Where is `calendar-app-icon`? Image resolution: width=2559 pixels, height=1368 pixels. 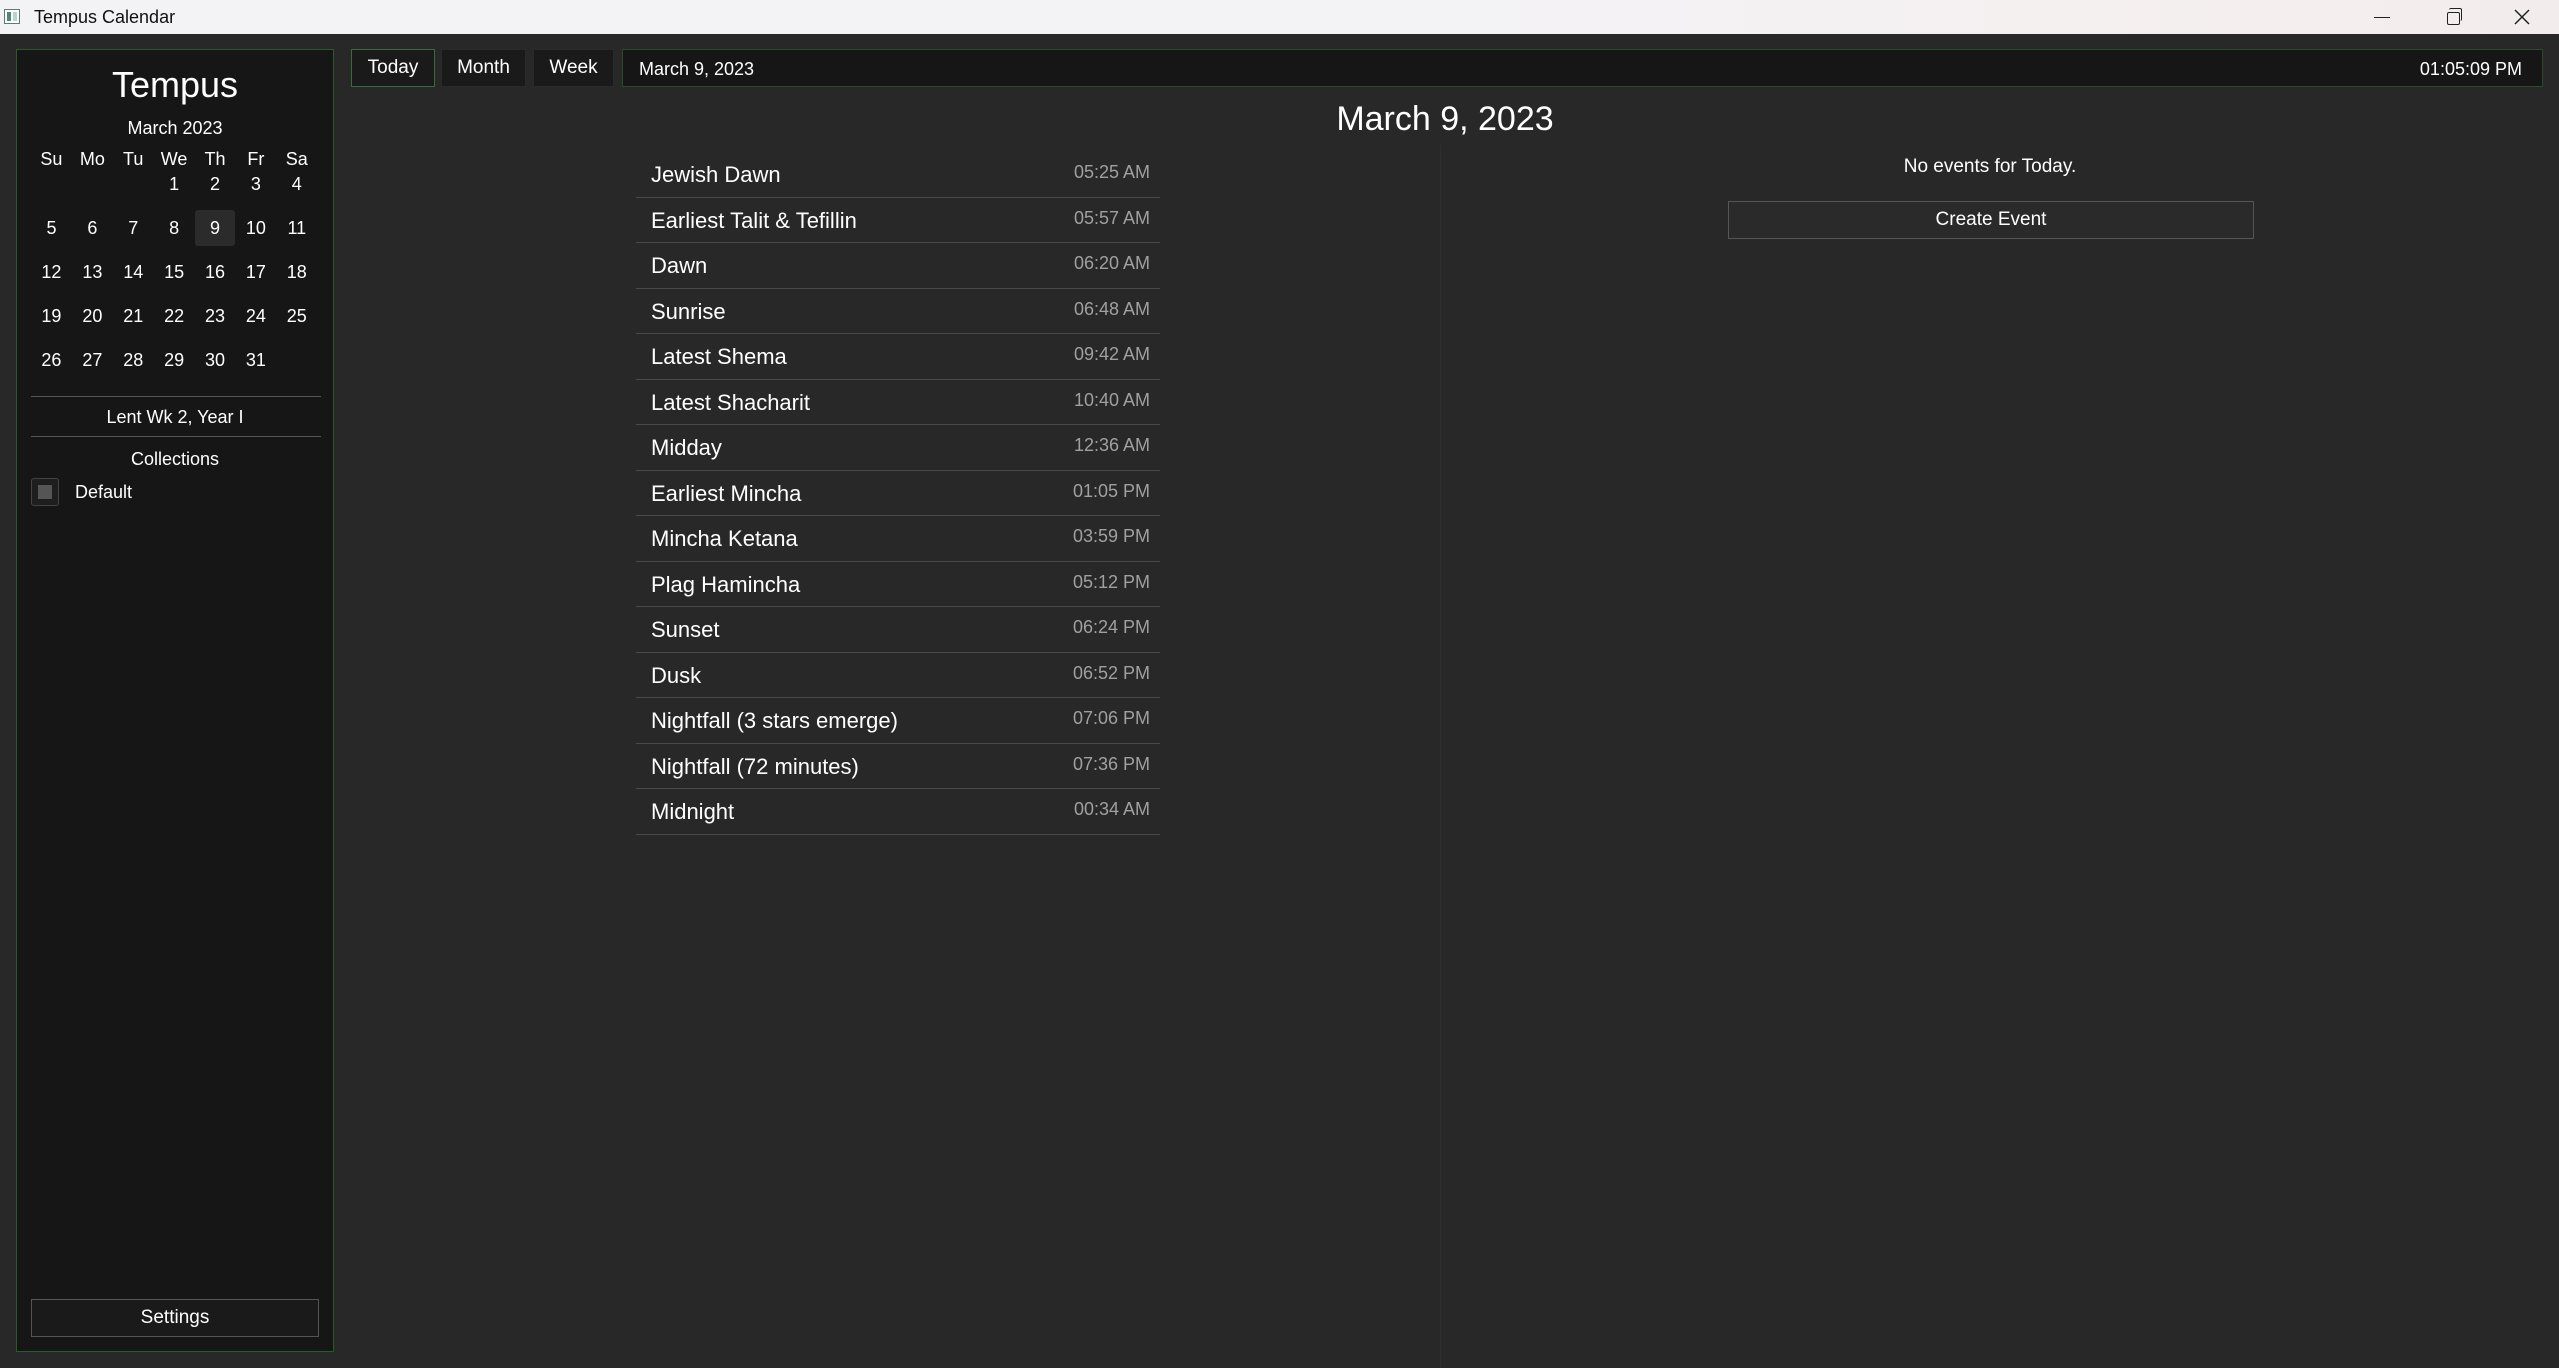 calendar-app-icon is located at coordinates (12, 16).